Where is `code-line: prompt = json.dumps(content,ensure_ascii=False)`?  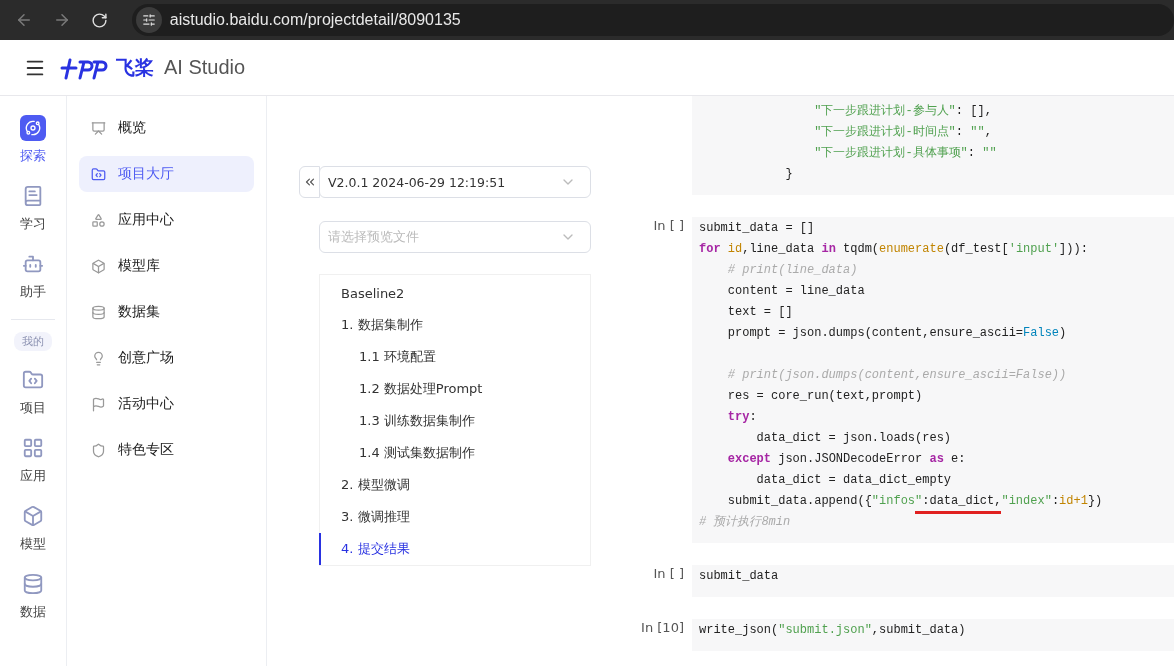 code-line: prompt = json.dumps(content,ensure_ascii=False) is located at coordinates (896, 333).